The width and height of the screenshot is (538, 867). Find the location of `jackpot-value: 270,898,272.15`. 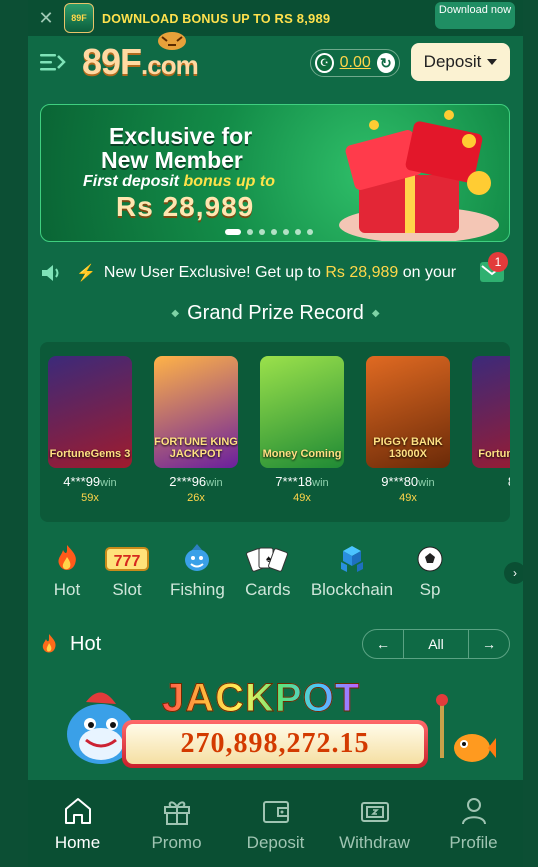

jackpot-value: 270,898,272.15 is located at coordinates (275, 744).